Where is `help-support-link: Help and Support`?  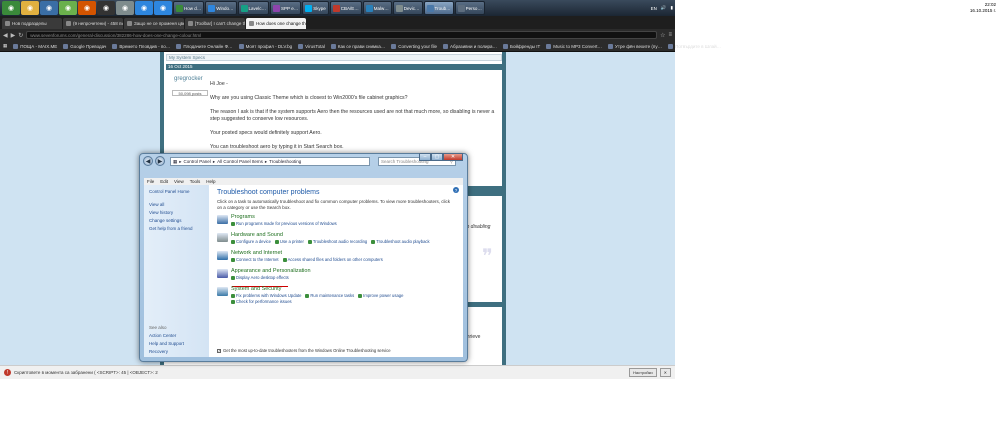
help-support-link: Help and Support is located at coordinates (166, 343).